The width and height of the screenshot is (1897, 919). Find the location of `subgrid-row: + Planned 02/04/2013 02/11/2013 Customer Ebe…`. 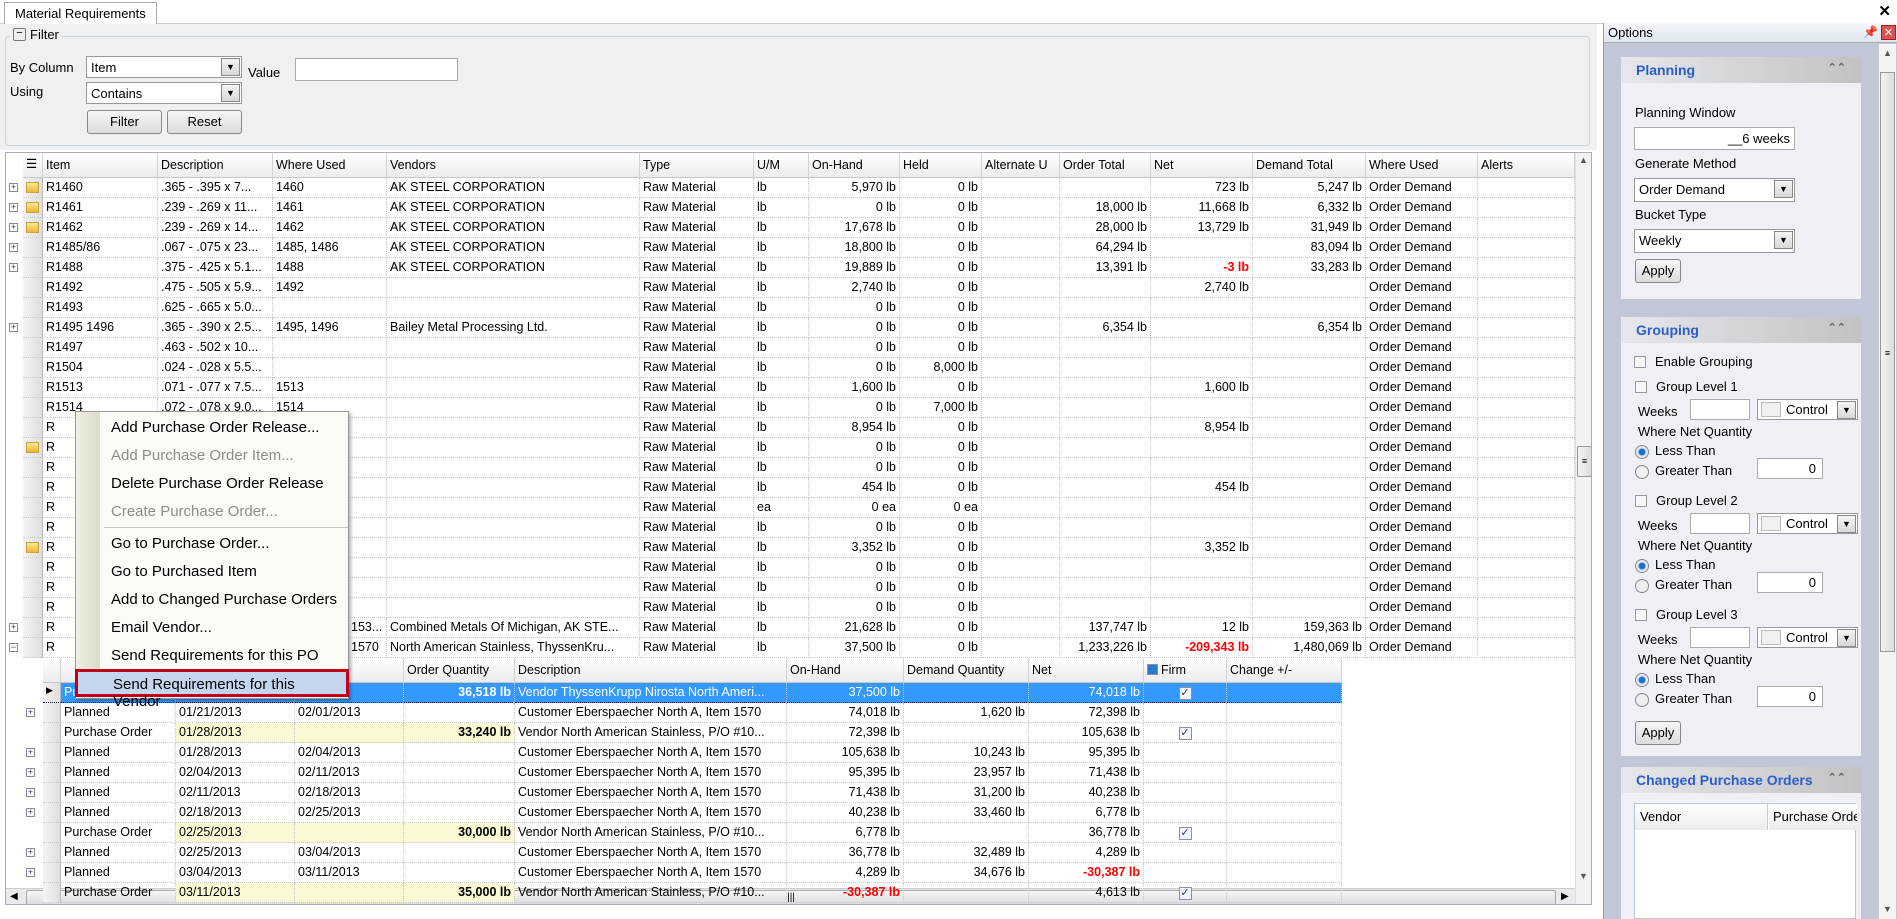

subgrid-row: + Planned 02/04/2013 02/11/2013 Customer Ebe… is located at coordinates (674, 773).